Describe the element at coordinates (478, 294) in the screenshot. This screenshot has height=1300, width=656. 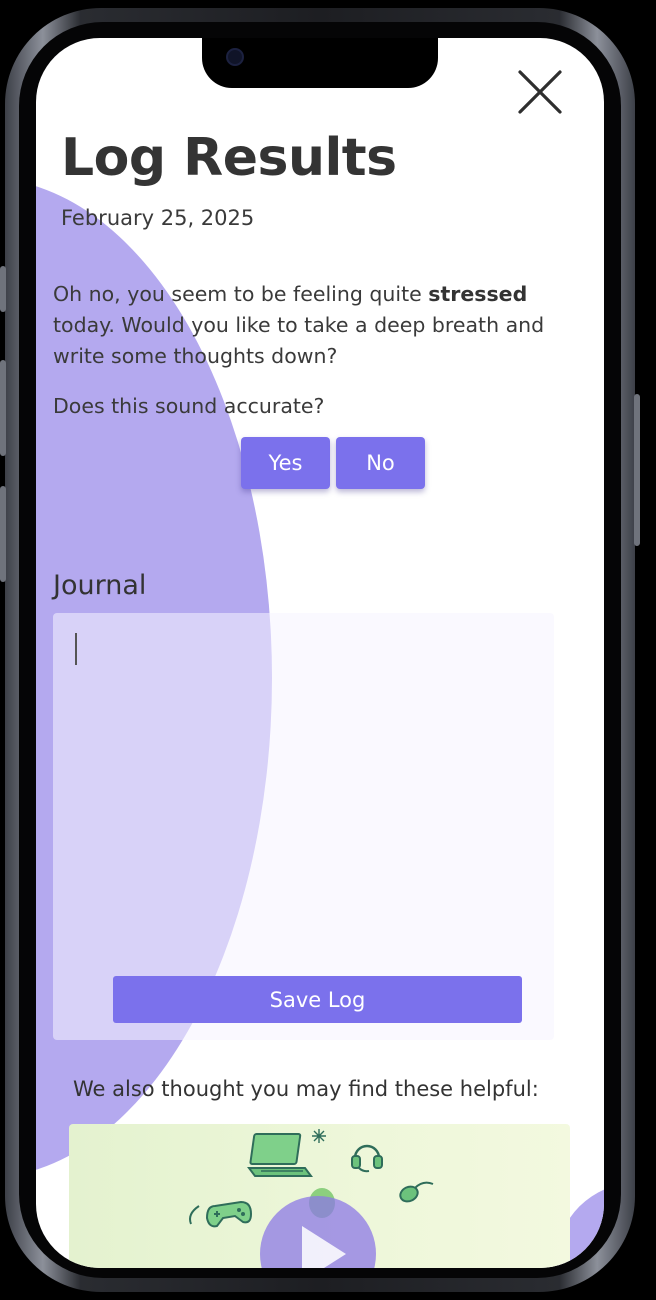
I see `mood-word: stressed` at that location.